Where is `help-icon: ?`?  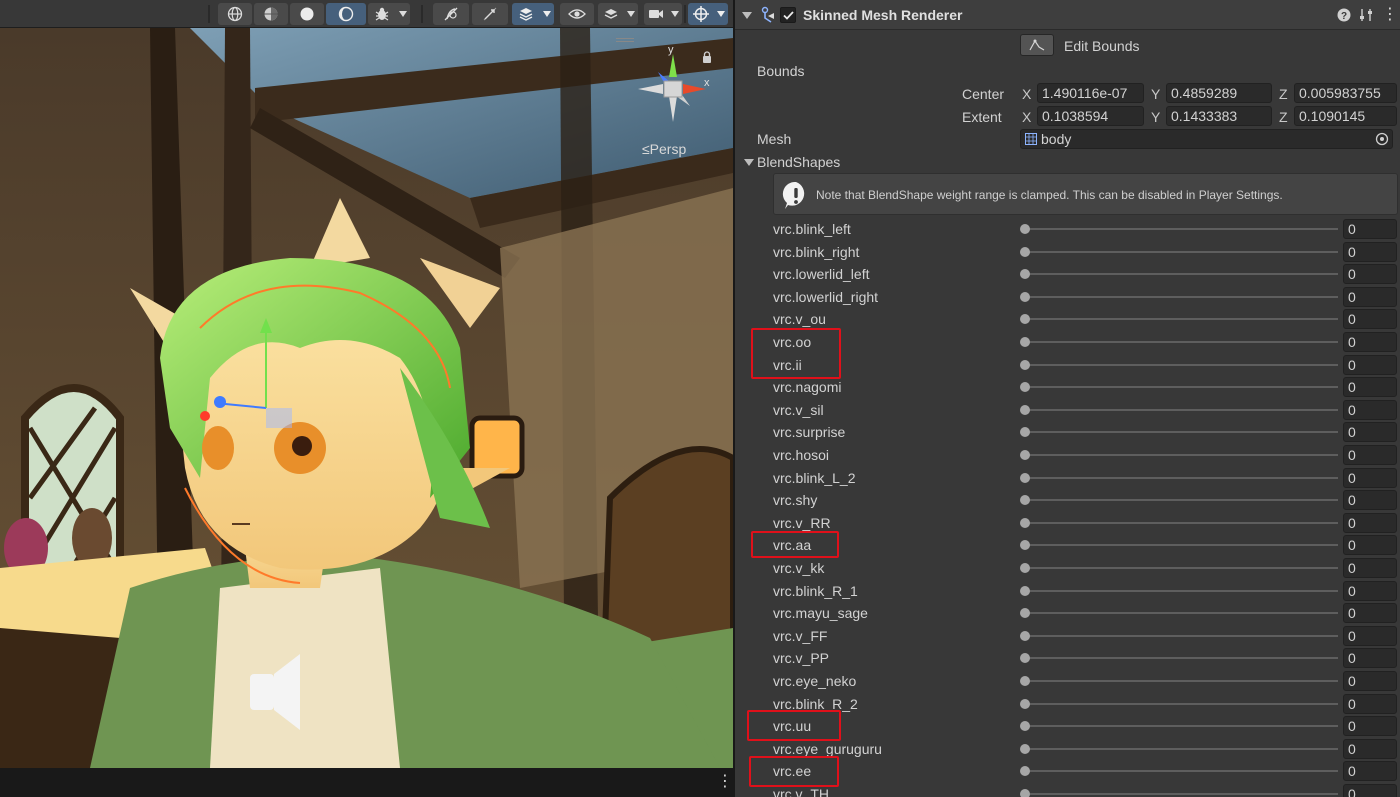 help-icon: ? is located at coordinates (1344, 15).